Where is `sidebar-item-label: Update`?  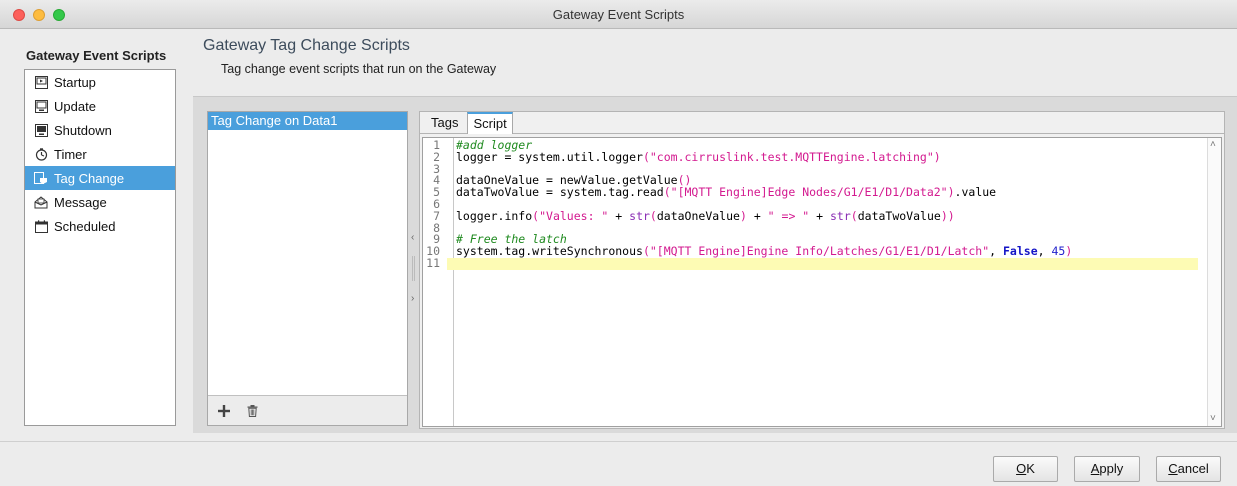
sidebar-item-label: Update is located at coordinates (75, 106).